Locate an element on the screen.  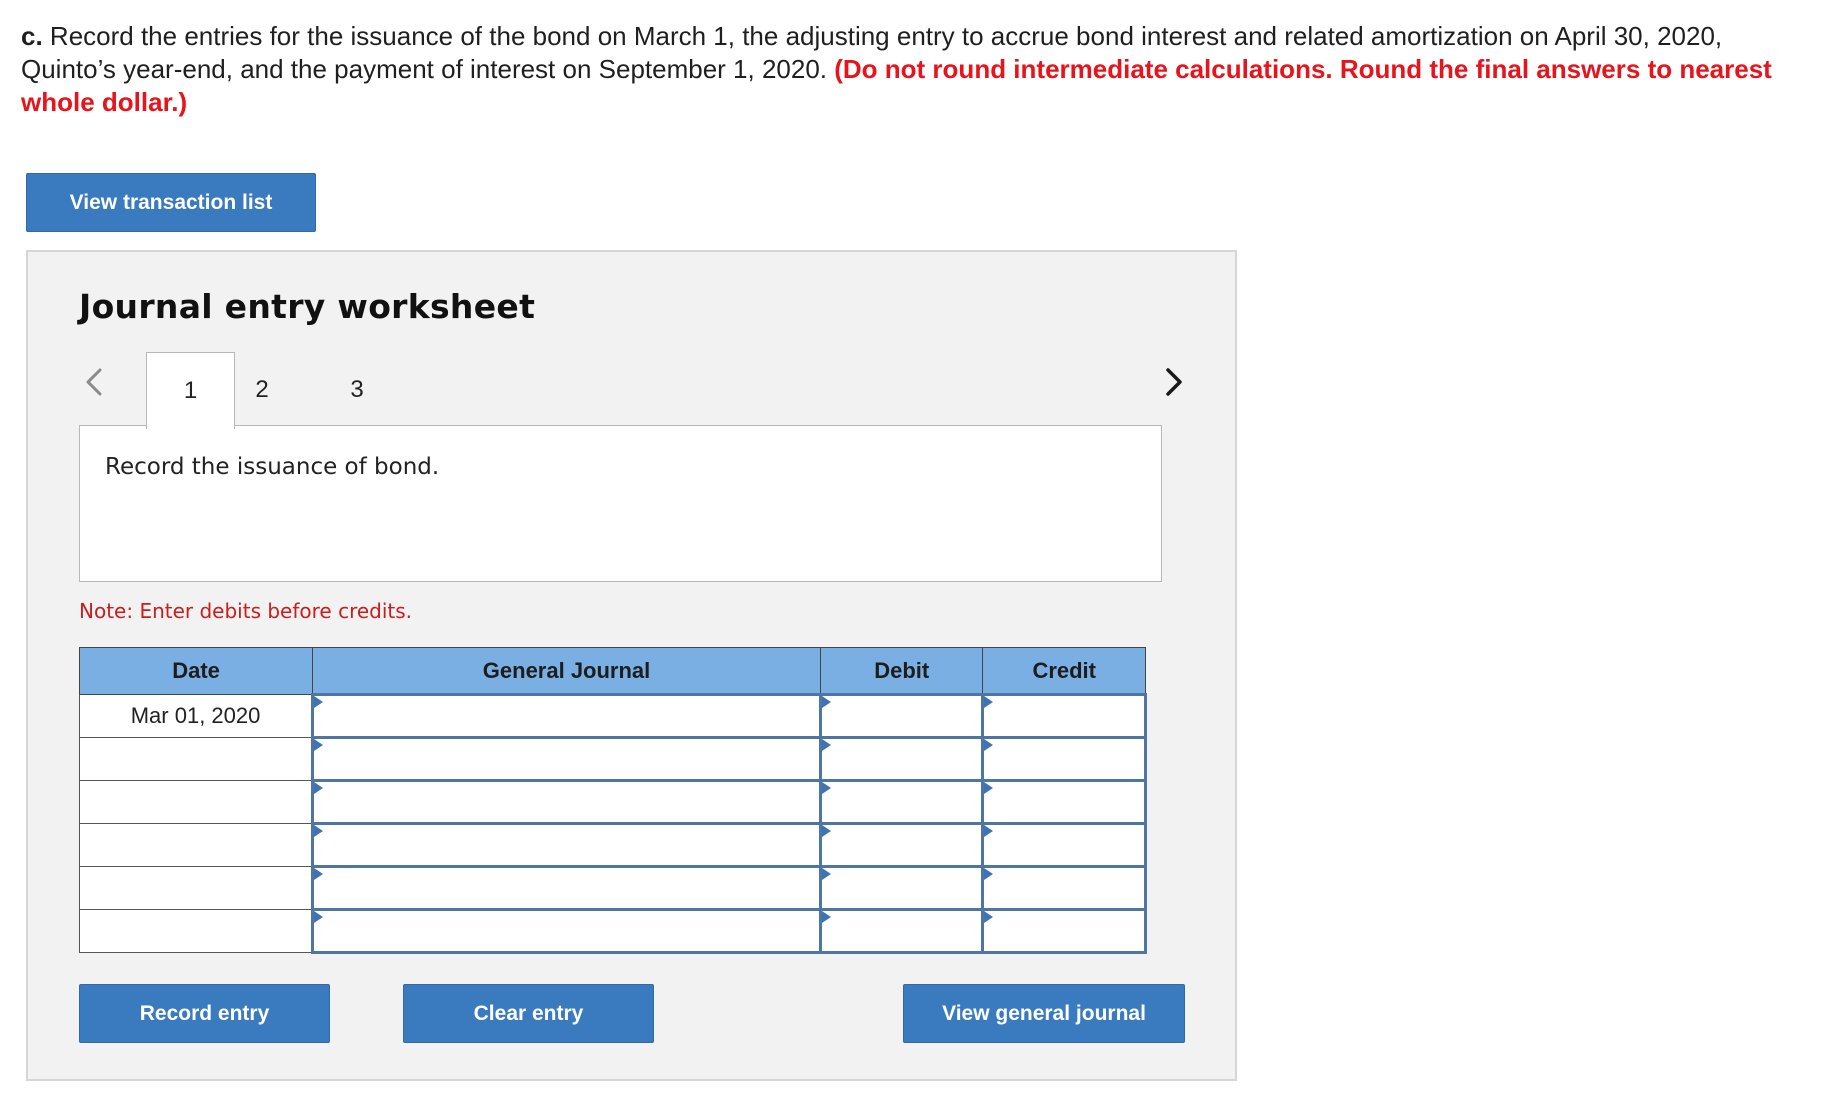
chevron-right-icon is located at coordinates (1173, 382).